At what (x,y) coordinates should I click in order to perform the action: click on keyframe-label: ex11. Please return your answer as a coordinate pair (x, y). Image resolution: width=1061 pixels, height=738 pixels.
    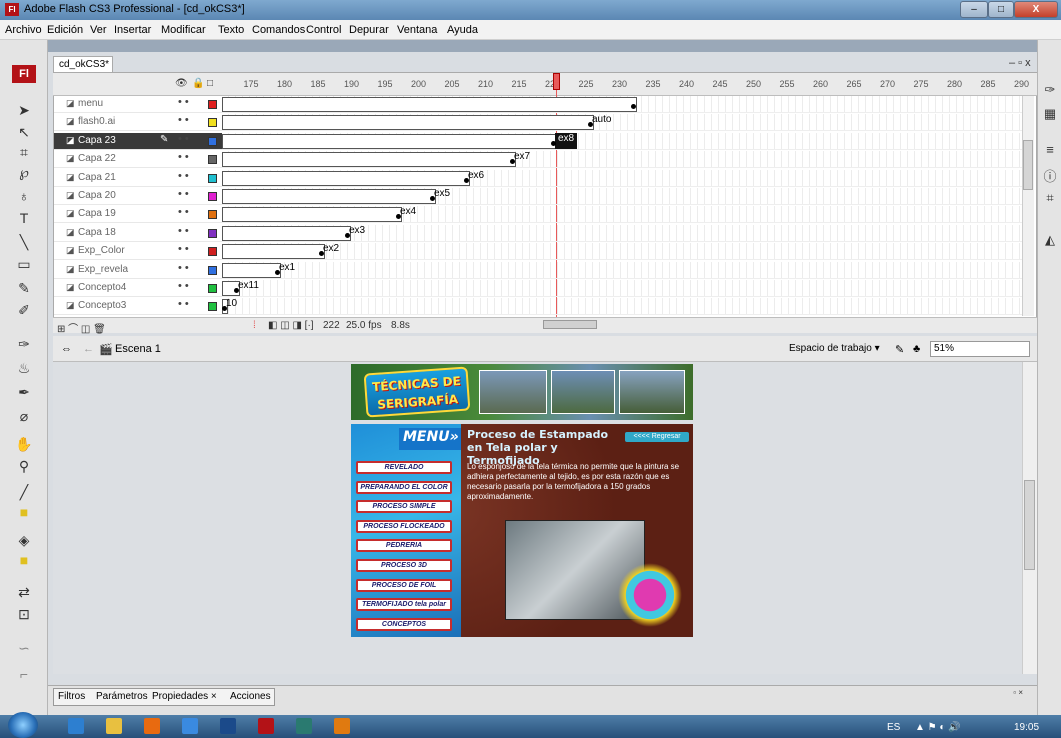
    Looking at the image, I should click on (248, 285).